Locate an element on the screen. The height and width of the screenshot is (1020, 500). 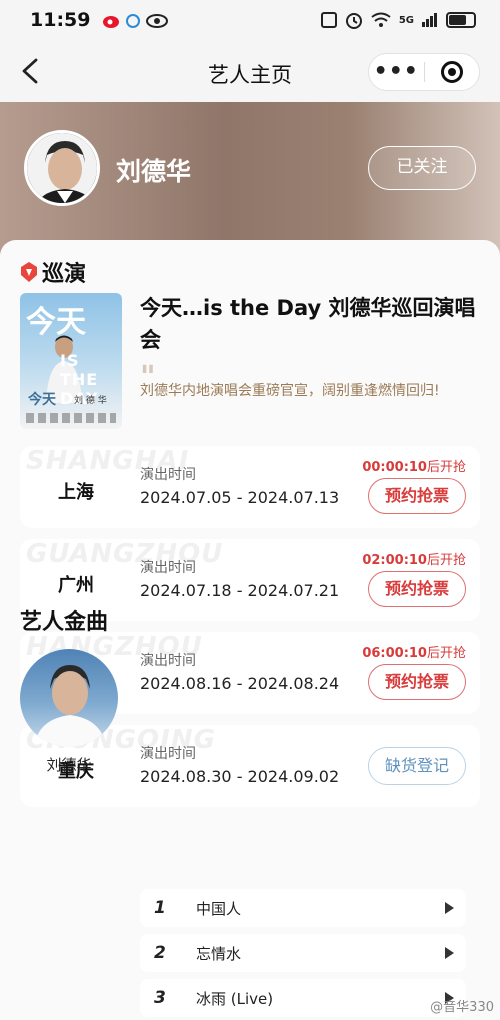
follow-button: 已关注 is located at coordinates (422, 168).